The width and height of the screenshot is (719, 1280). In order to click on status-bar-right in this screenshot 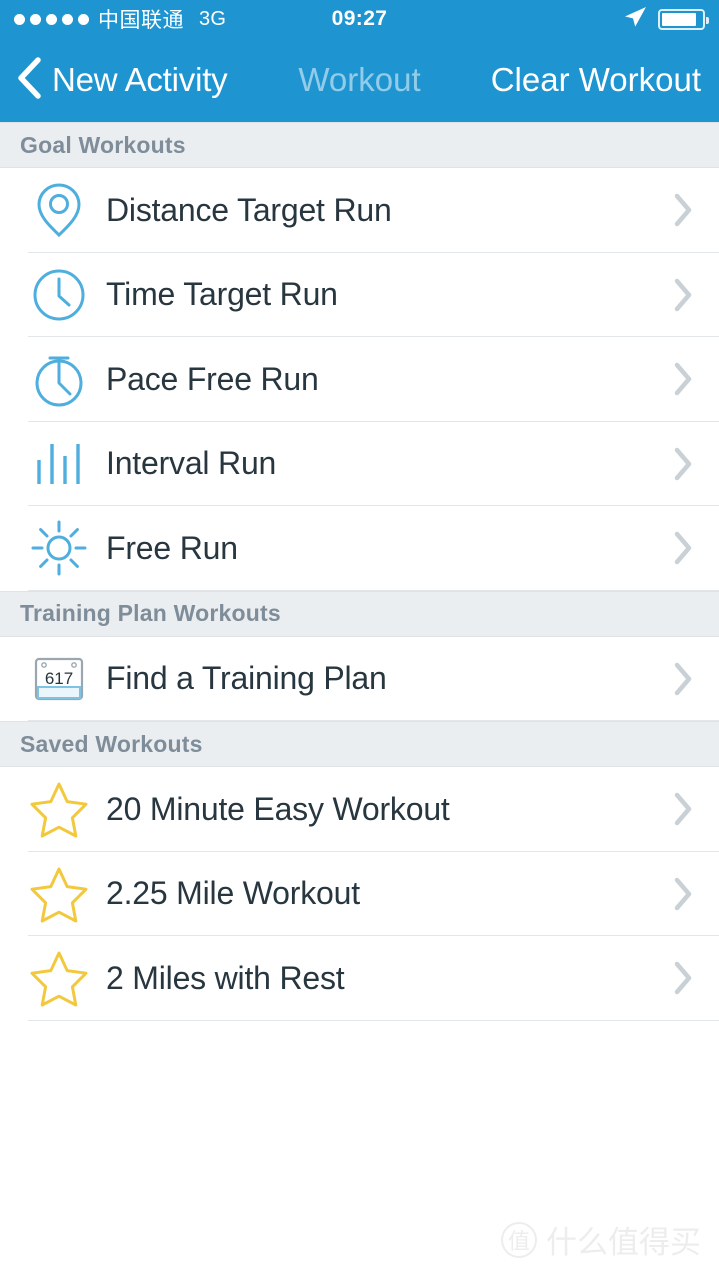, I will do `click(665, 19)`.